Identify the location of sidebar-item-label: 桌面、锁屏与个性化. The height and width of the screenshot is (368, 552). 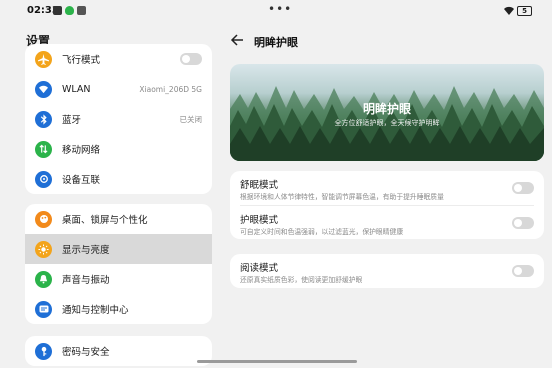
(105, 220).